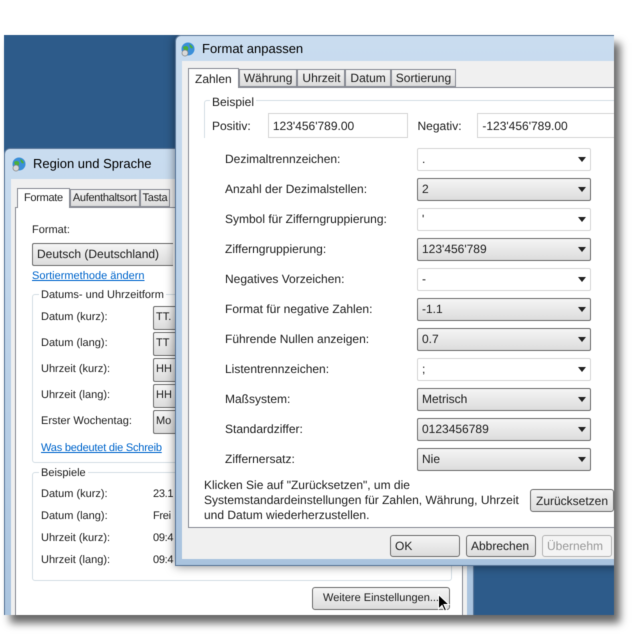 This screenshot has height=634, width=634. Describe the element at coordinates (504, 339) in the screenshot. I see `dropdown: 0.7` at that location.